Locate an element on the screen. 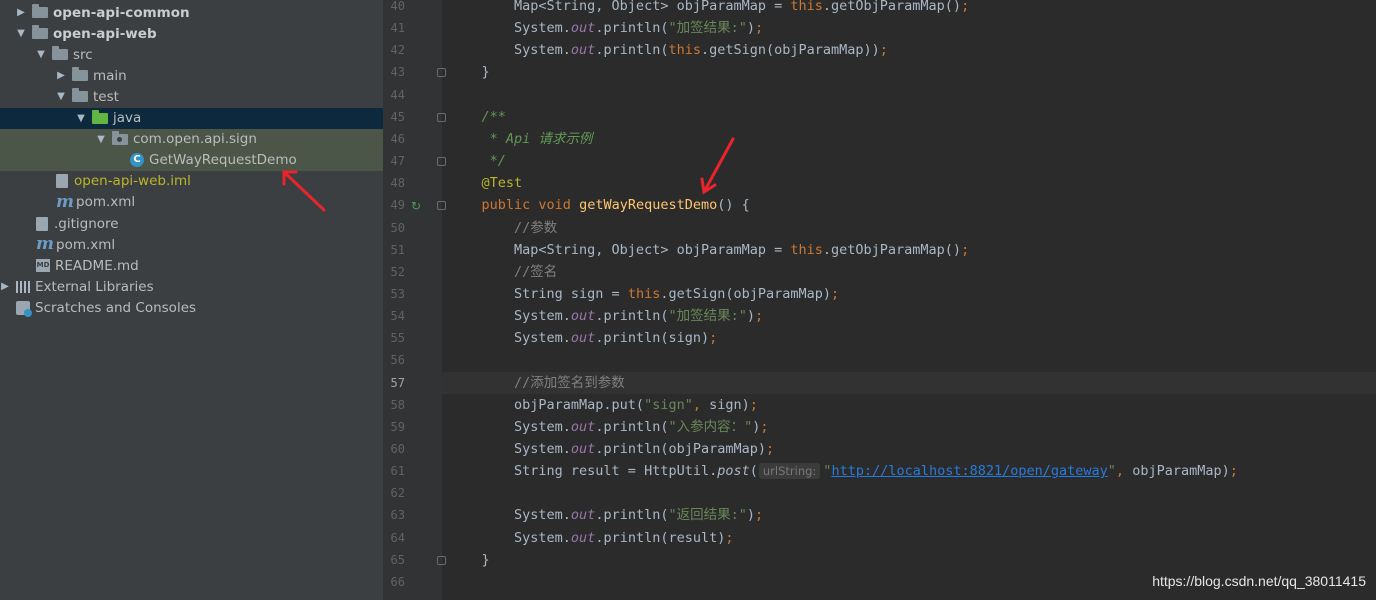  tree-item: Scratches and Consoles is located at coordinates (191, 307).